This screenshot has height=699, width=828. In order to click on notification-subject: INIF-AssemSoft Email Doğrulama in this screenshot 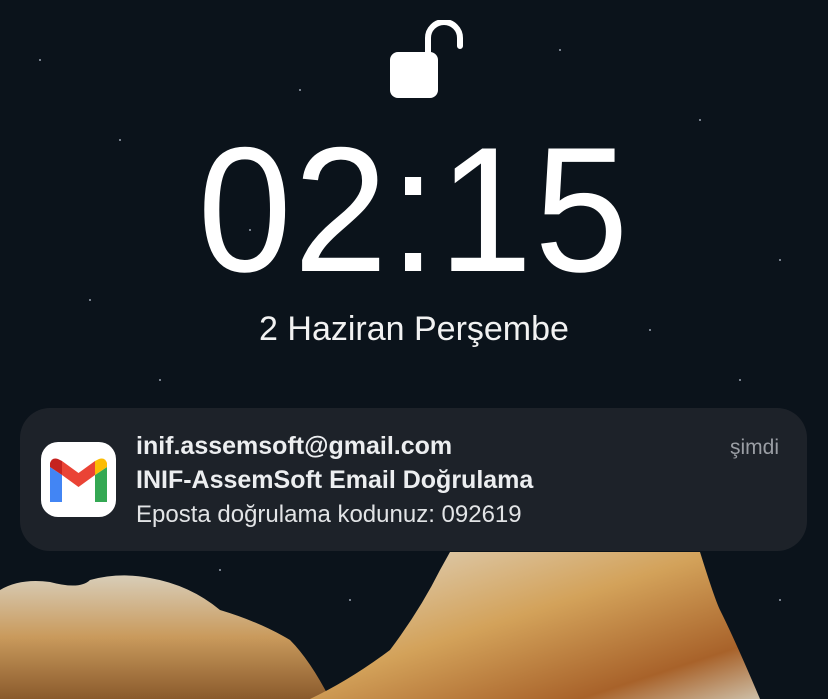, I will do `click(335, 480)`.